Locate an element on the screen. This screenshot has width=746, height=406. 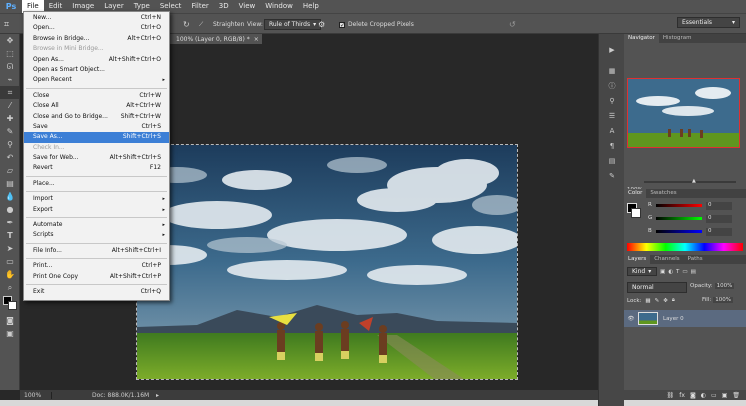
blend-mode-select: Normal is located at coordinates (657, 287).